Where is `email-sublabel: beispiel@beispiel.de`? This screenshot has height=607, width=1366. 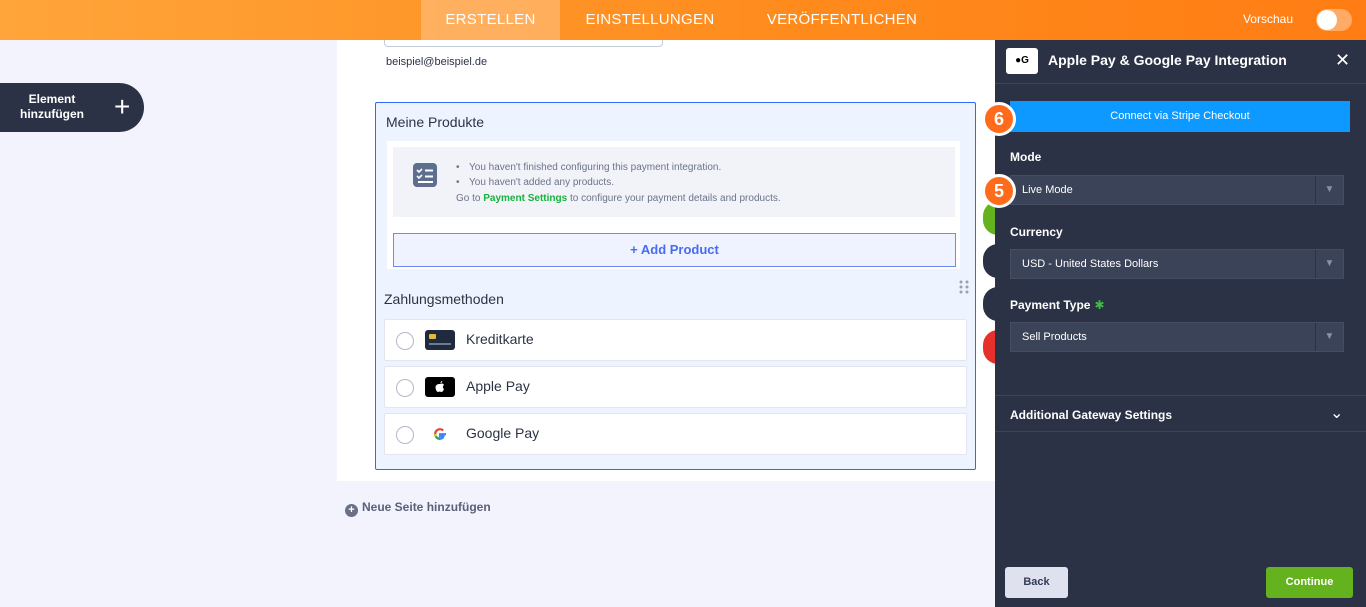 email-sublabel: beispiel@beispiel.de is located at coordinates (437, 62).